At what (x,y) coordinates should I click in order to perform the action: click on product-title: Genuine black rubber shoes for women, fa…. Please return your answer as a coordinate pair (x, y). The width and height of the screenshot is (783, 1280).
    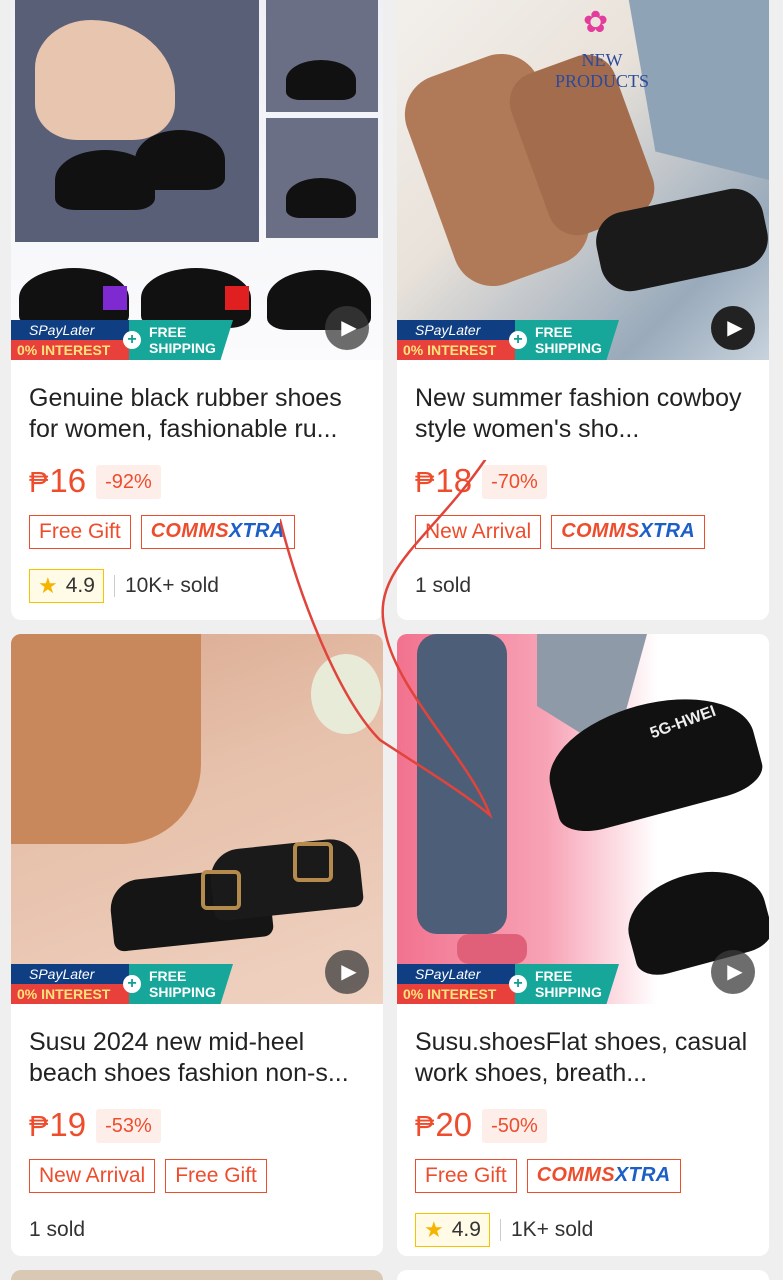
    Looking at the image, I should click on (185, 413).